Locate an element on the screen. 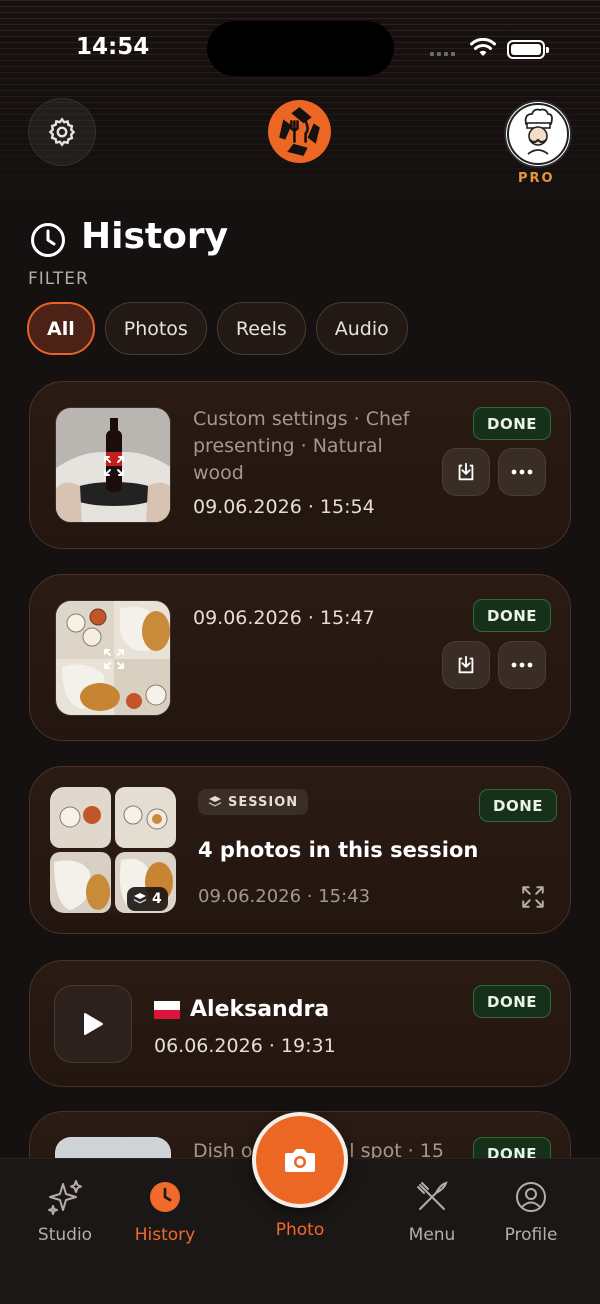 This screenshot has height=1304, width=600. nav-history: History is located at coordinates (165, 1211).